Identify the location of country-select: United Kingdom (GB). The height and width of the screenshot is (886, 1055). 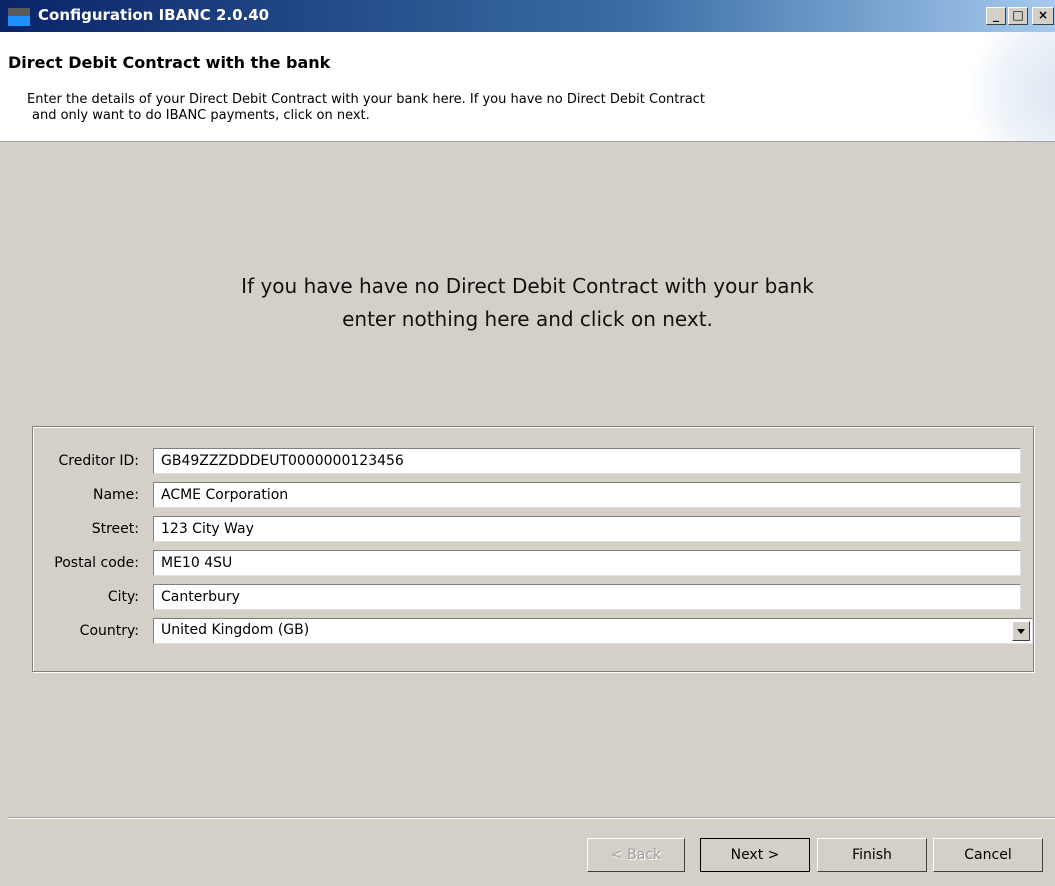
(593, 631).